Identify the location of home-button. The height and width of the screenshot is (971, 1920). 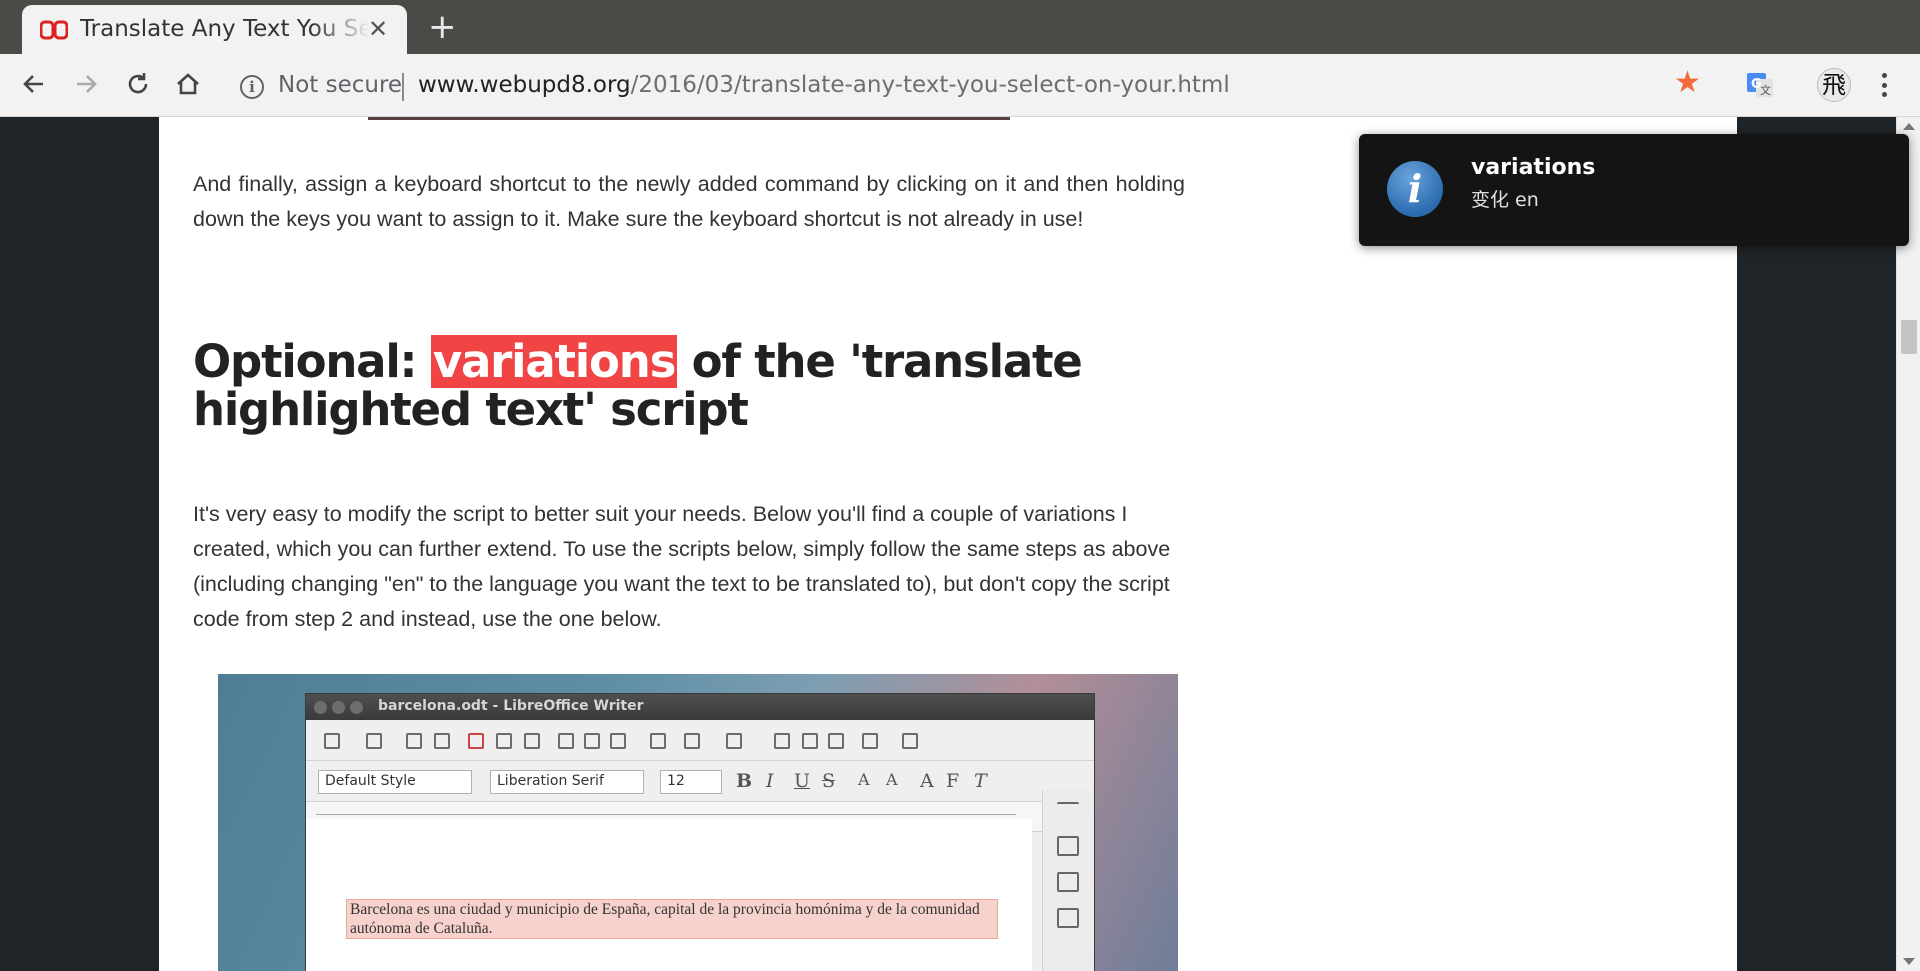
(188, 84).